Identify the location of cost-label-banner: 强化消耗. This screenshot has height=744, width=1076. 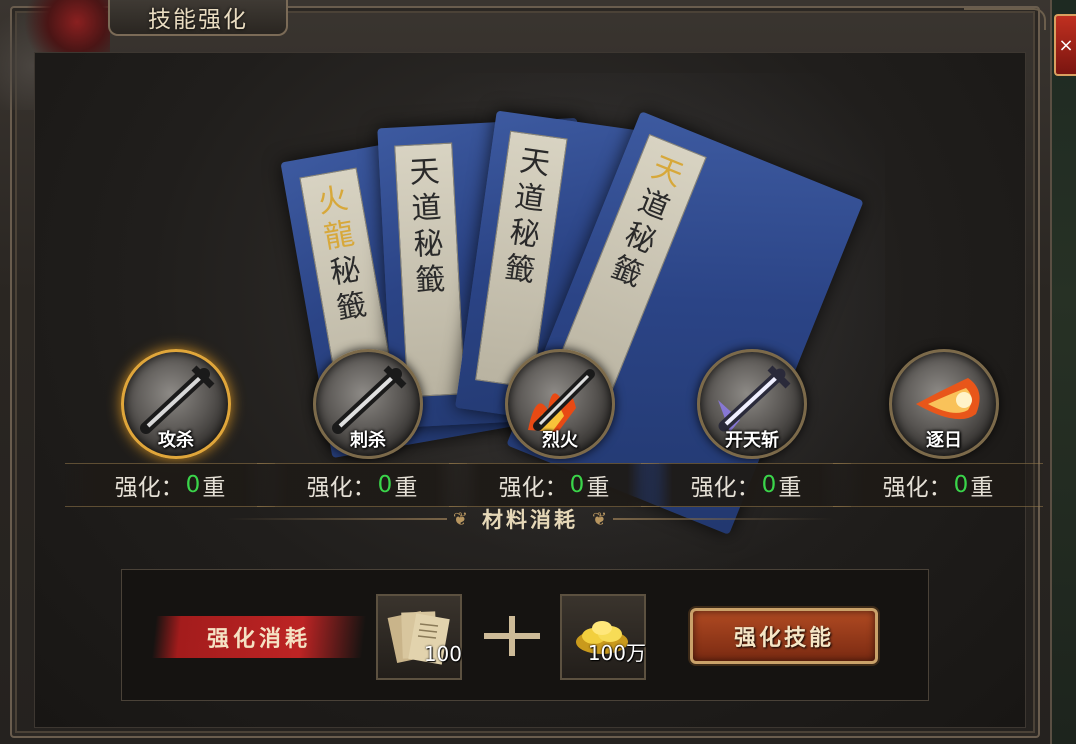
(259, 637).